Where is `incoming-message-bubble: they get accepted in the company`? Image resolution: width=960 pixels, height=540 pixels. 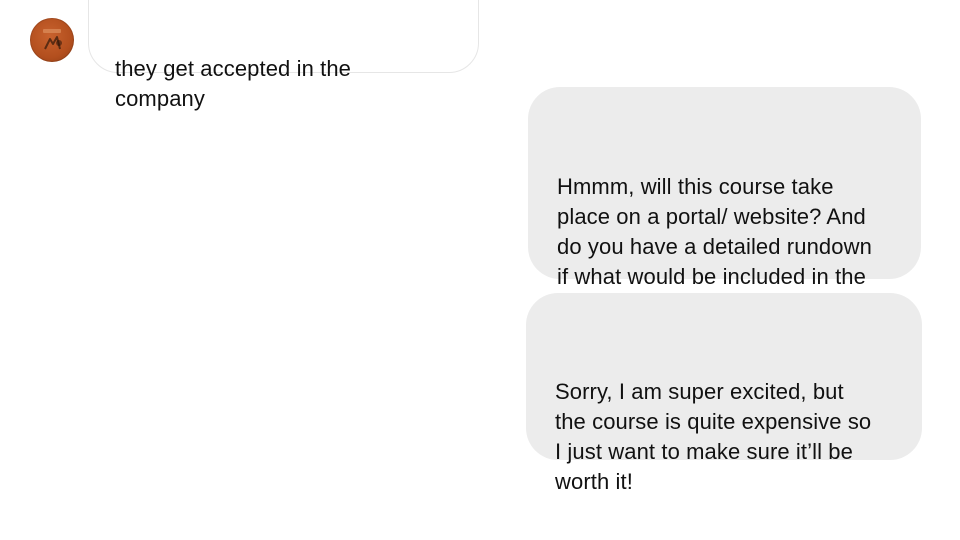 incoming-message-bubble: they get accepted in the company is located at coordinates (283, 55).